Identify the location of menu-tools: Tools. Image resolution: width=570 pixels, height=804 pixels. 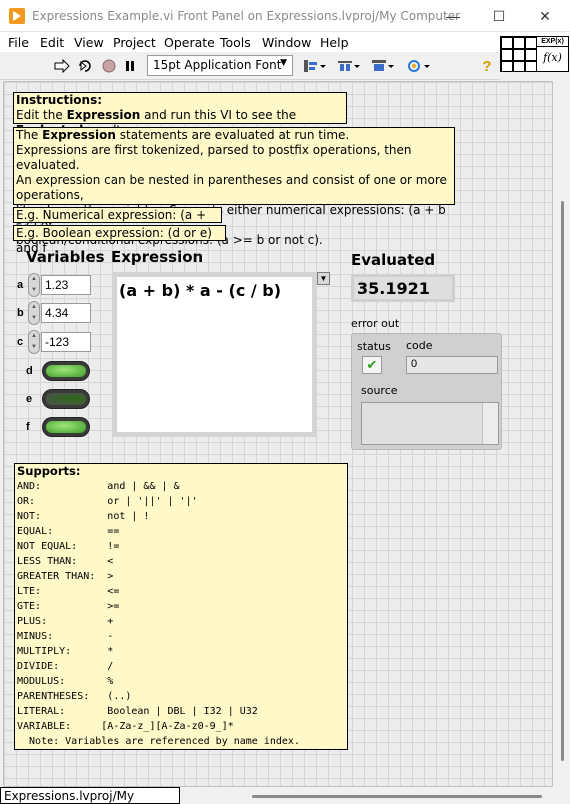
(235, 42).